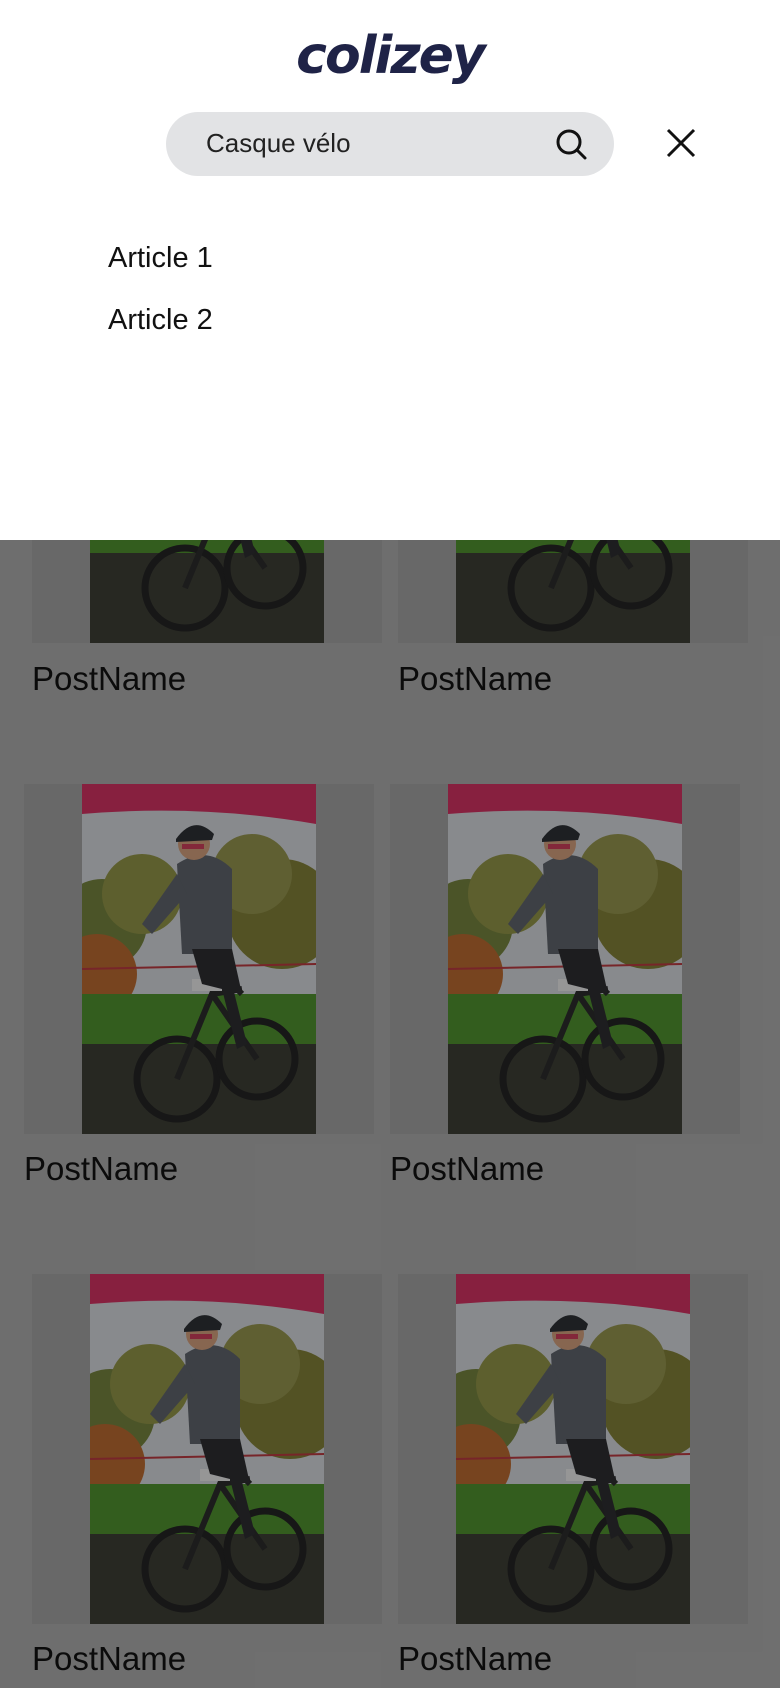  I want to click on logo: colizey, so click(390, 56).